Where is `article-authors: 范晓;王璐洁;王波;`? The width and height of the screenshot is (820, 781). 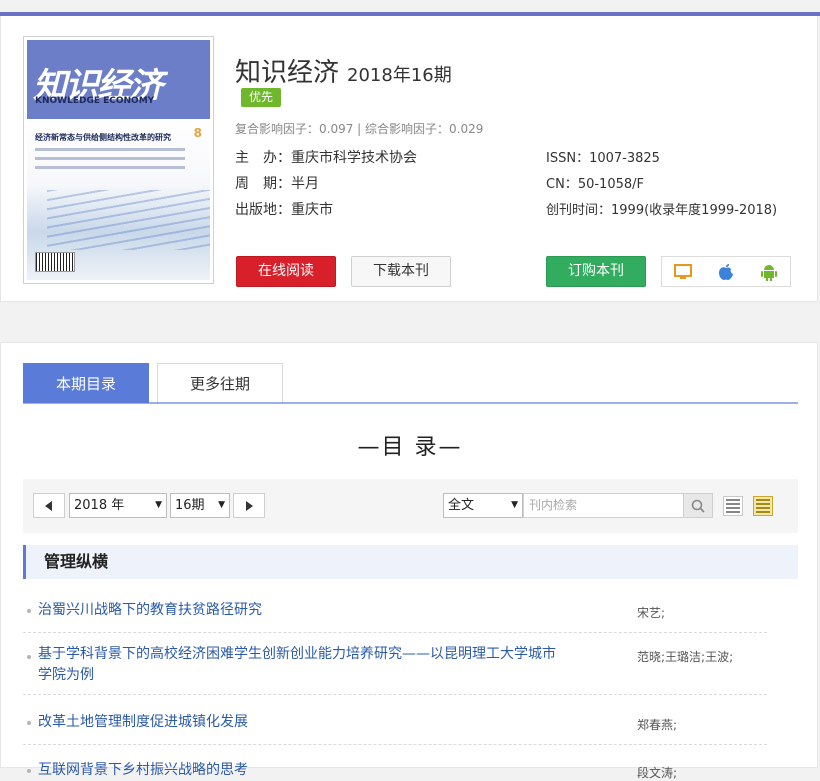
article-authors: 范晓;王璐洁;王波; is located at coordinates (685, 657).